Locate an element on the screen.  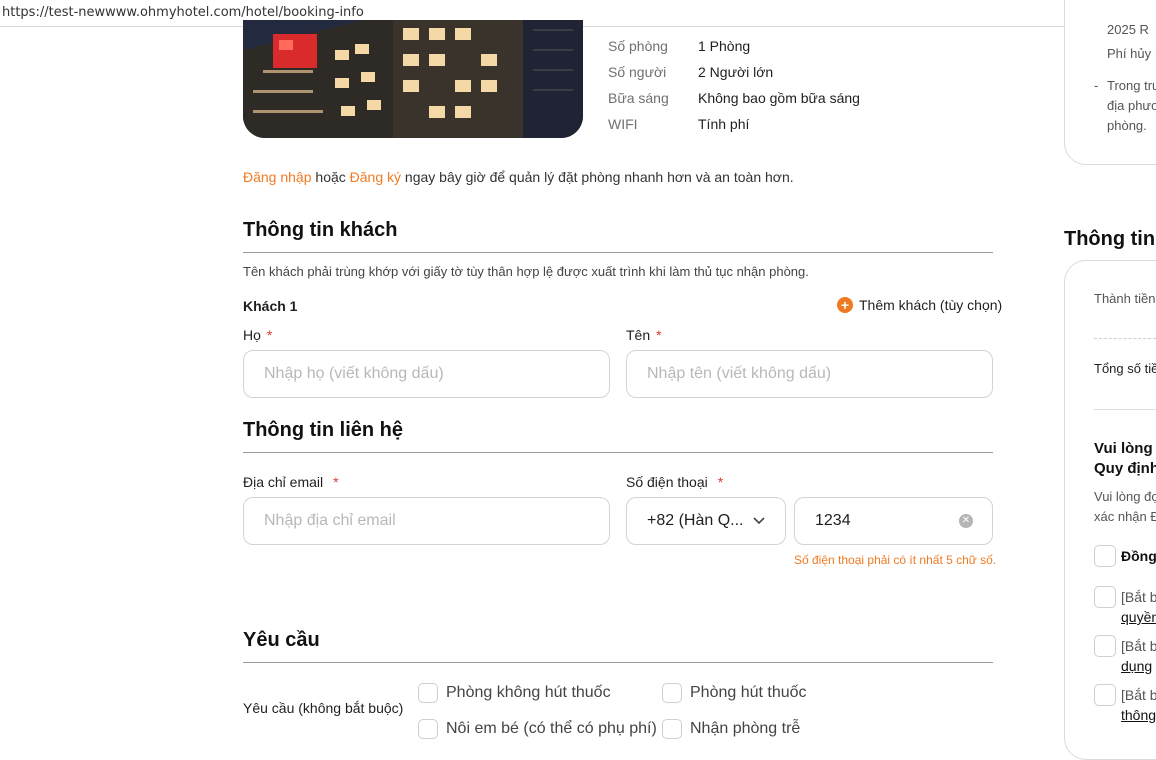
policy-fee-text: Phí hủy : is located at coordinates (1131, 53).